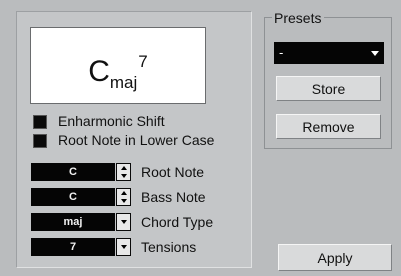  Describe the element at coordinates (123, 82) in the screenshot. I see `chord-type-subscript: maj` at that location.